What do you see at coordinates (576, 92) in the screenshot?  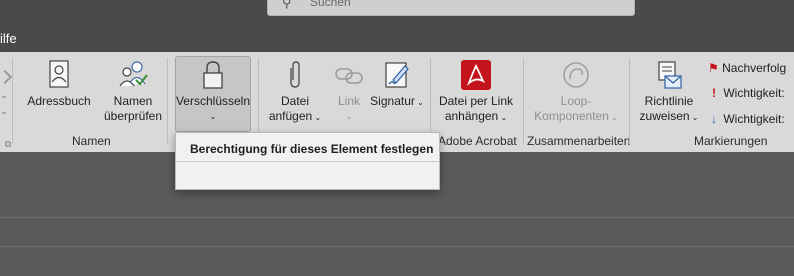 I see `loop-komponenten-button: Loop- Komponenten ⌄` at bounding box center [576, 92].